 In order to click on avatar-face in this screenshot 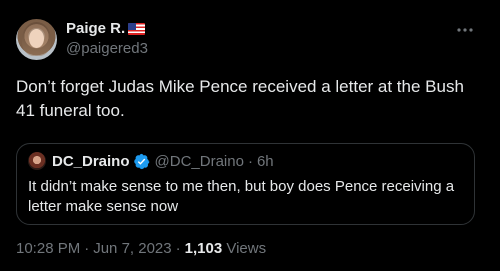, I will do `click(36, 38)`.